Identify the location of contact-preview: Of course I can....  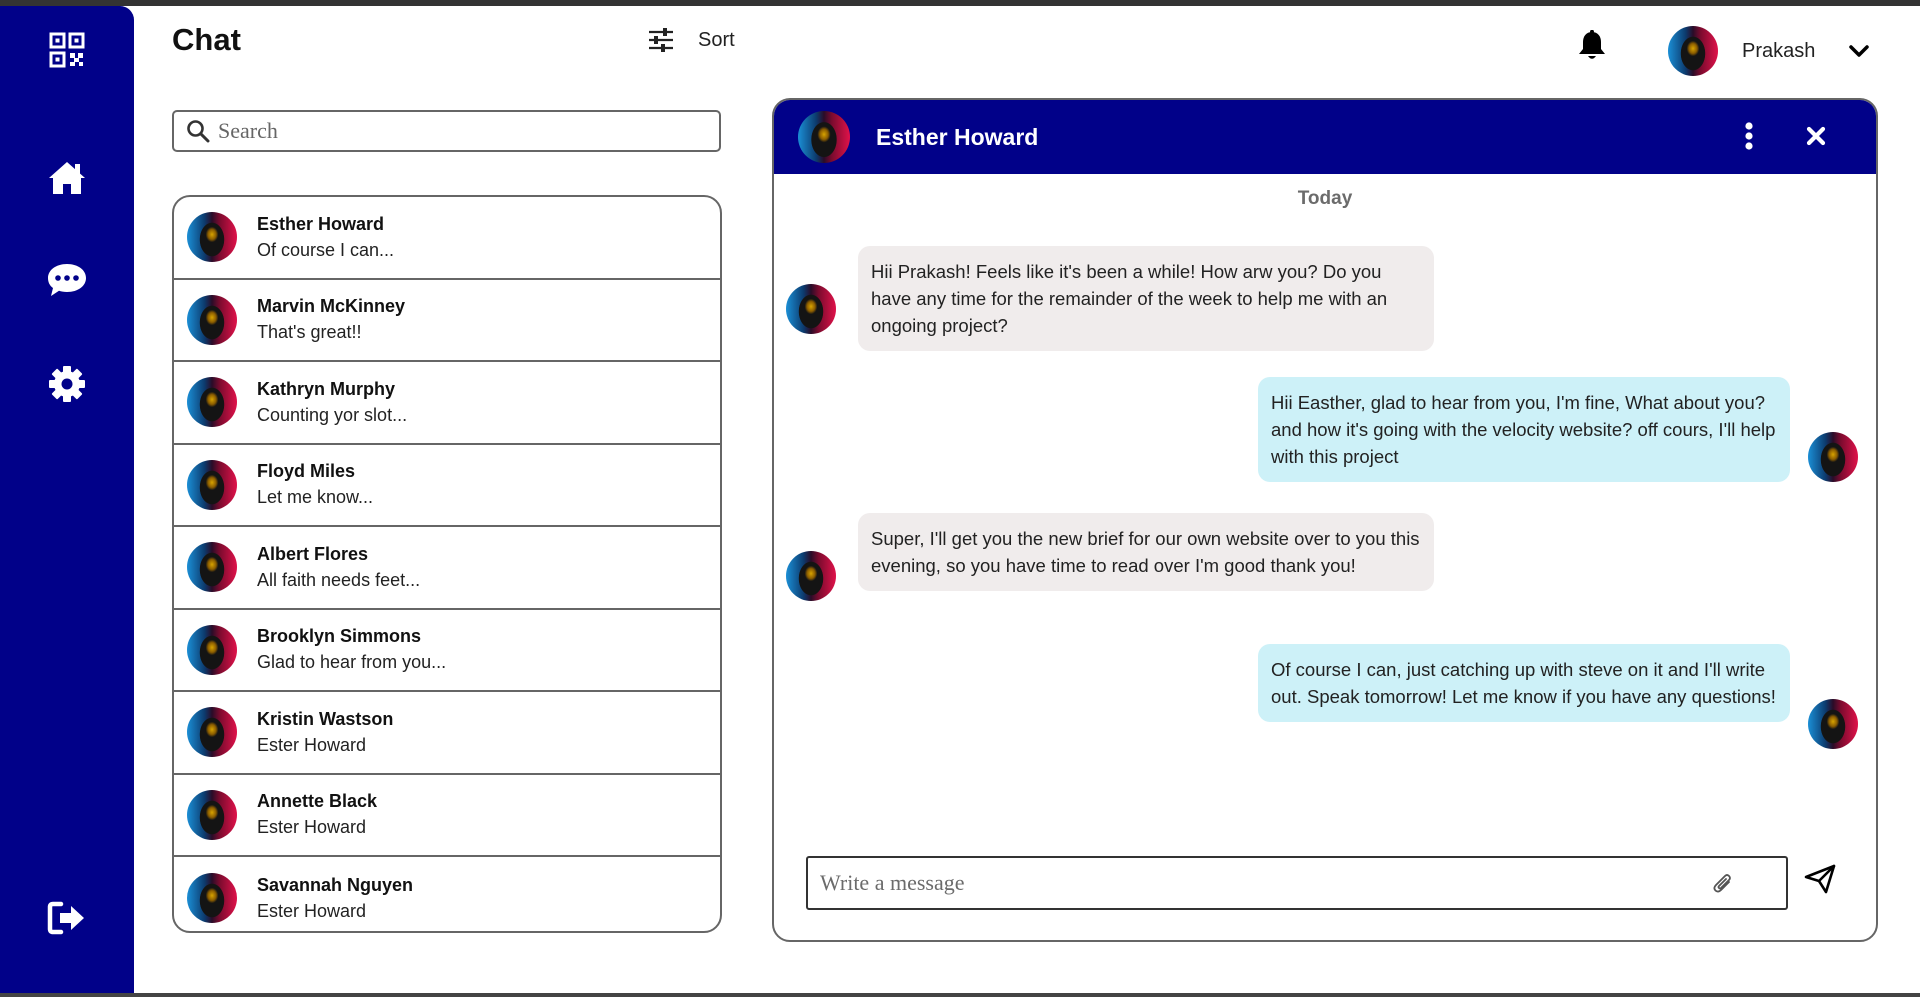
(326, 249).